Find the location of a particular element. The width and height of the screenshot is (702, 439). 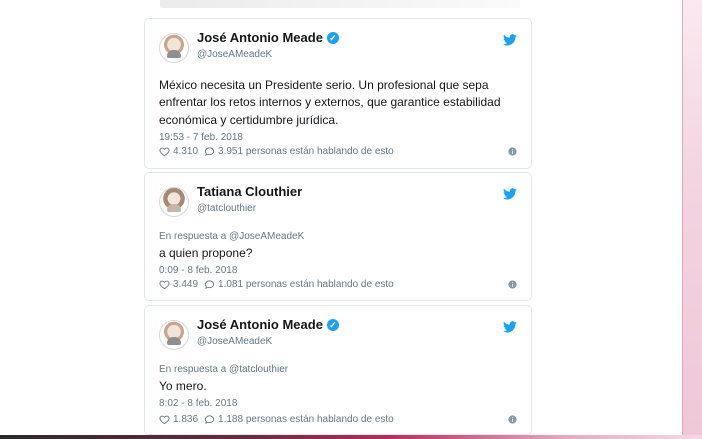

conversation-action: 1.188 personas están hablando de esto is located at coordinates (299, 419).